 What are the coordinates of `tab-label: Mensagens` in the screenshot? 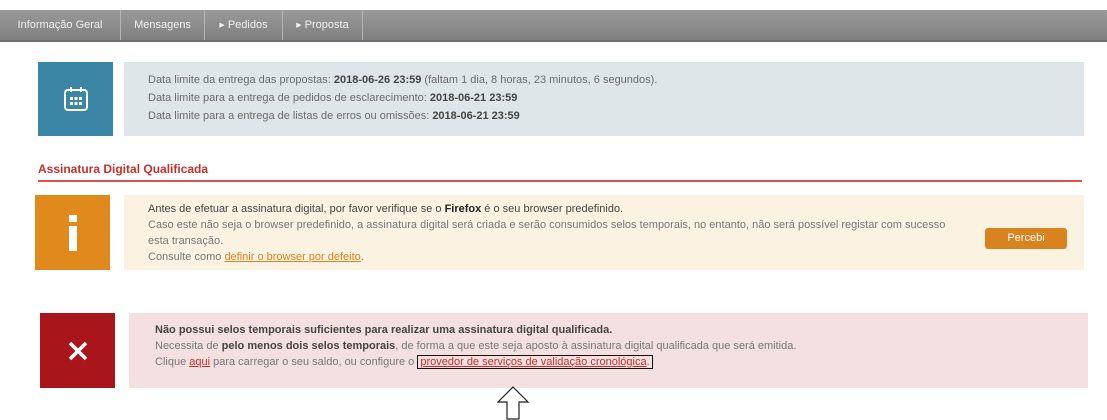 It's located at (162, 25).